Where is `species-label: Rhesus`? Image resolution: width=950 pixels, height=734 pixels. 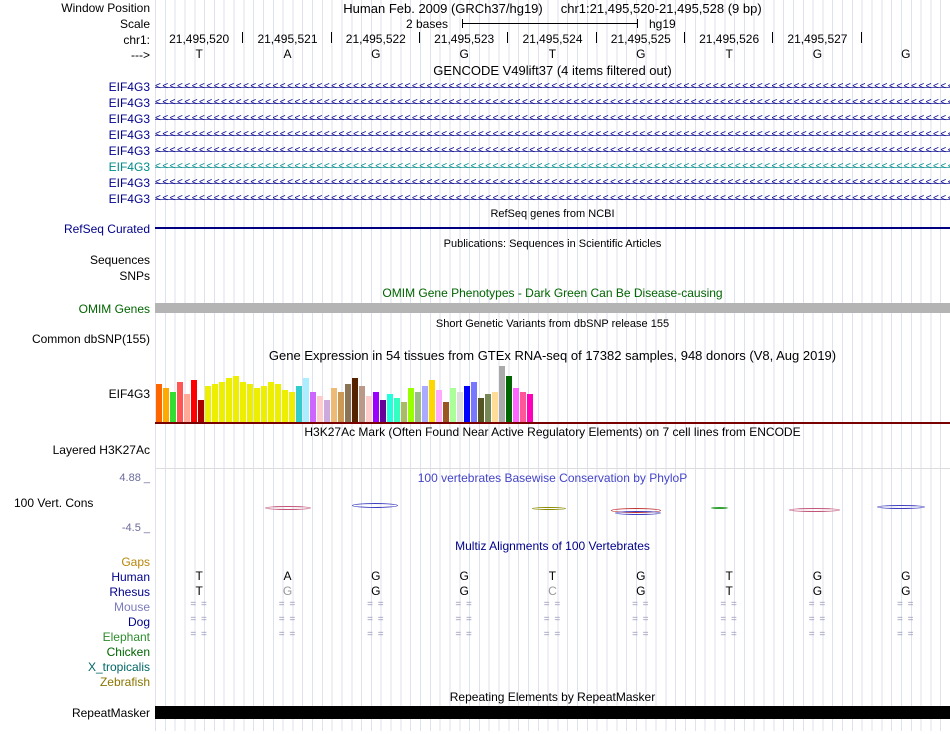
species-label: Rhesus is located at coordinates (77, 592).